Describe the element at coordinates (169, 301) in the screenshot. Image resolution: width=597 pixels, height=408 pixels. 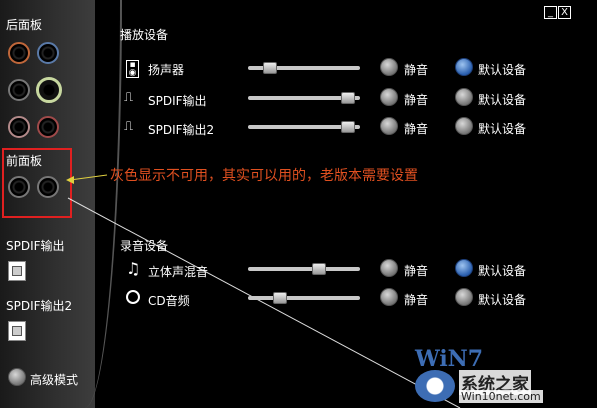
I see `recording-device-label: CD音频` at that location.